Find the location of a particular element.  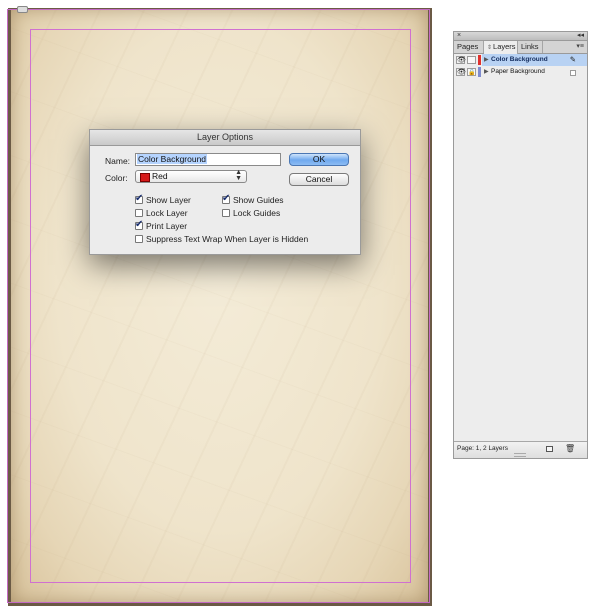

lock-icon: 🔒 is located at coordinates (471, 72).